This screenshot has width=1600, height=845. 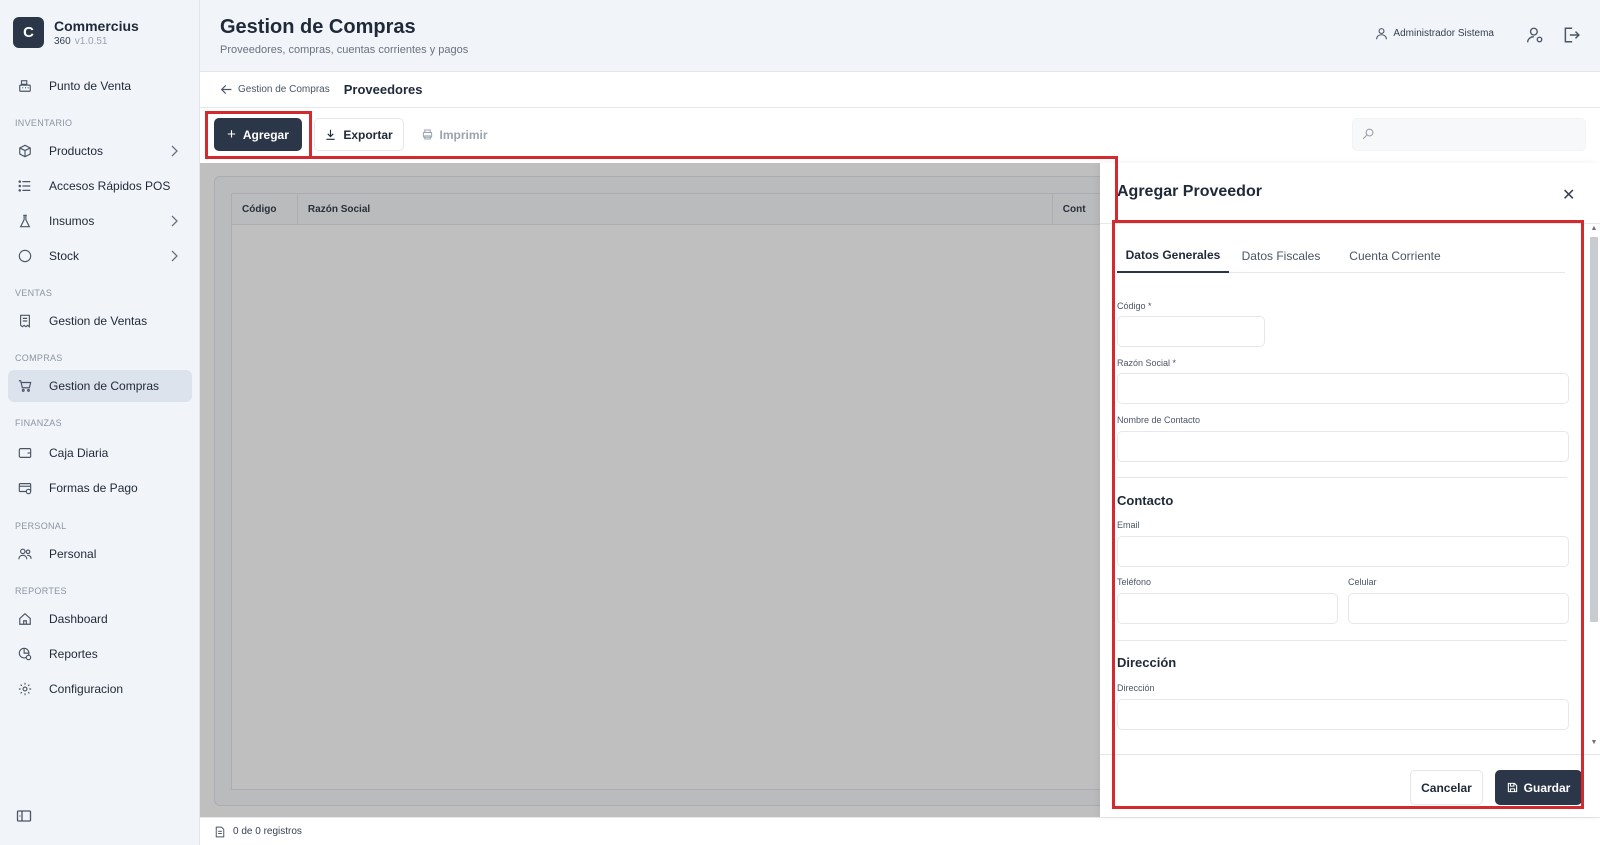 I want to click on telefono-label: Teléfono, so click(x=1134, y=582).